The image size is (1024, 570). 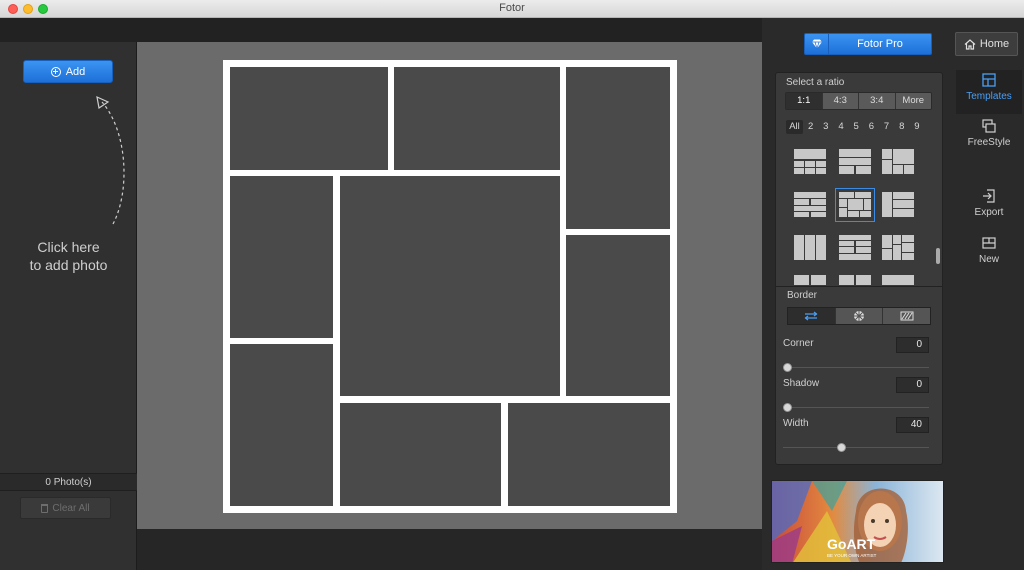 I want to click on clear-all-label: Clear All, so click(x=71, y=508).